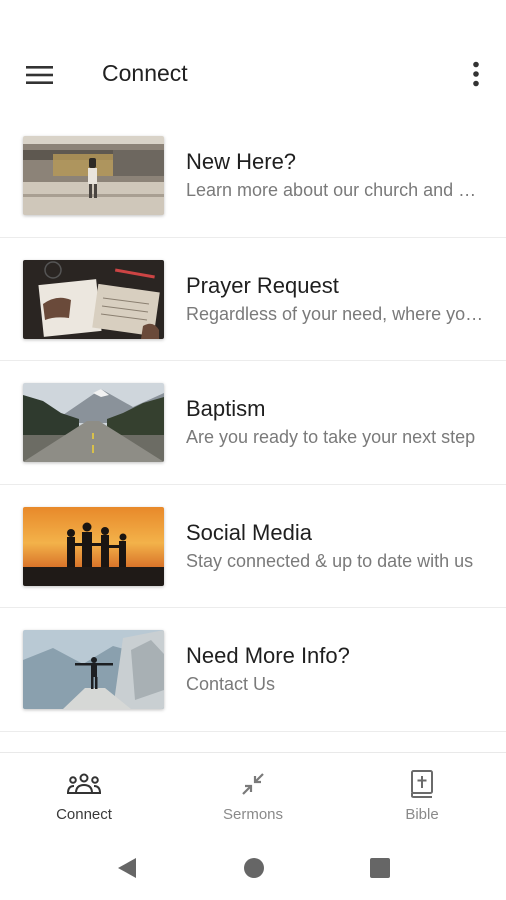 The height and width of the screenshot is (900, 506). I want to click on item-subtitle: Regardless of your need, where you are, so click(335, 313).